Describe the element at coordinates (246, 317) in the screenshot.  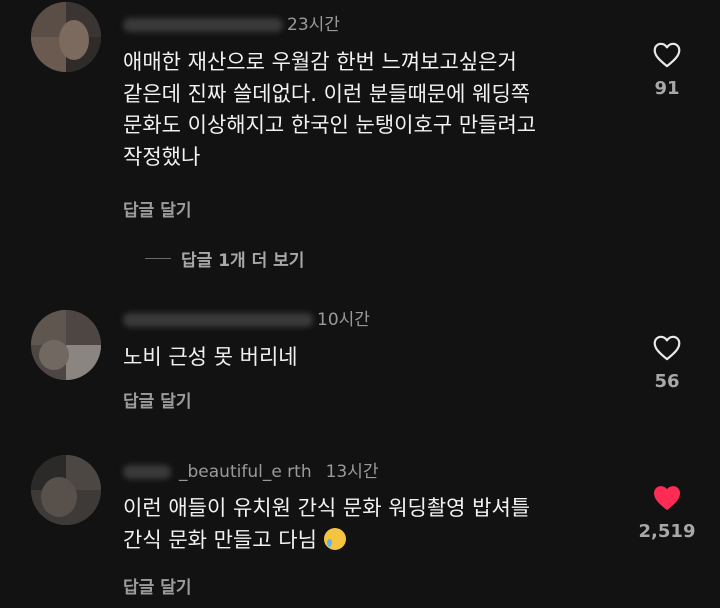
I see `username: 10시간` at that location.